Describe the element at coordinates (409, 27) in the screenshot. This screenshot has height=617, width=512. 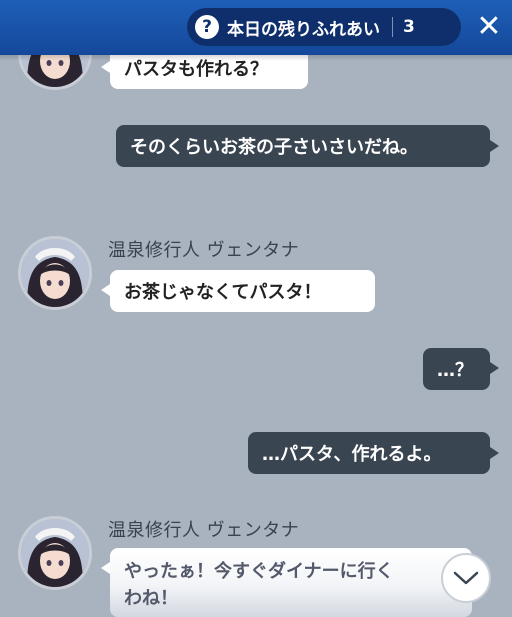
I see `remaining-interactions-count: 3` at that location.